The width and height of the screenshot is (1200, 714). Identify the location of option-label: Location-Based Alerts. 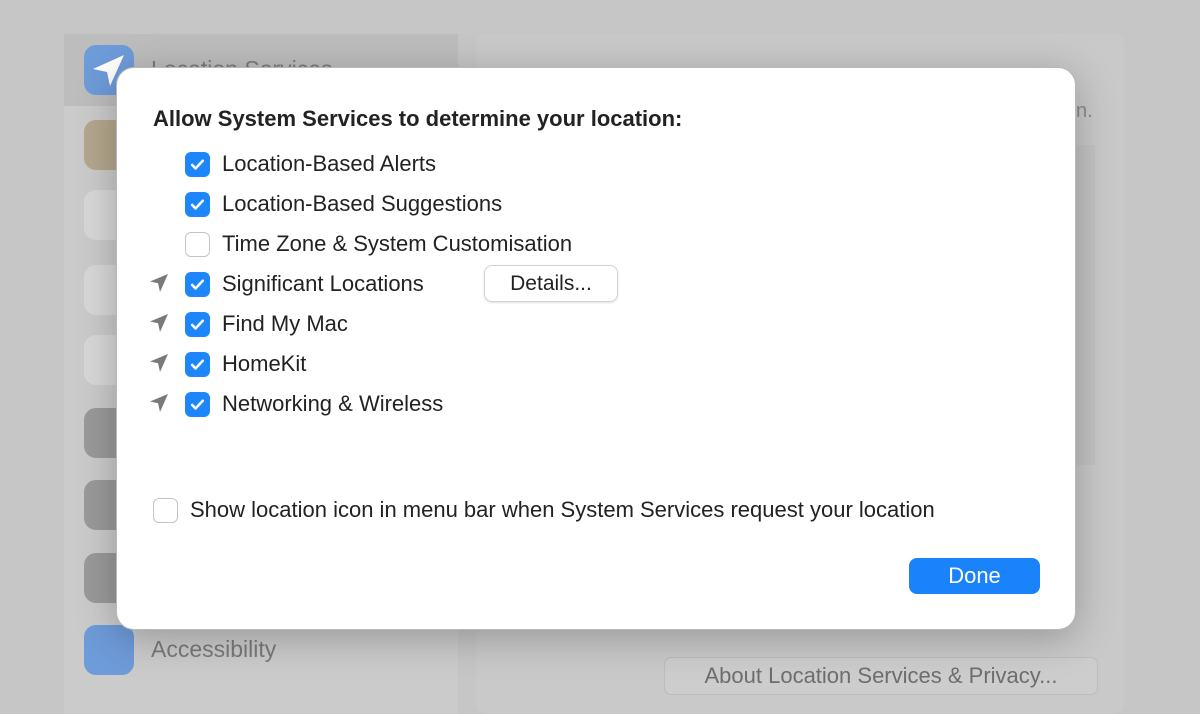
(329, 163).